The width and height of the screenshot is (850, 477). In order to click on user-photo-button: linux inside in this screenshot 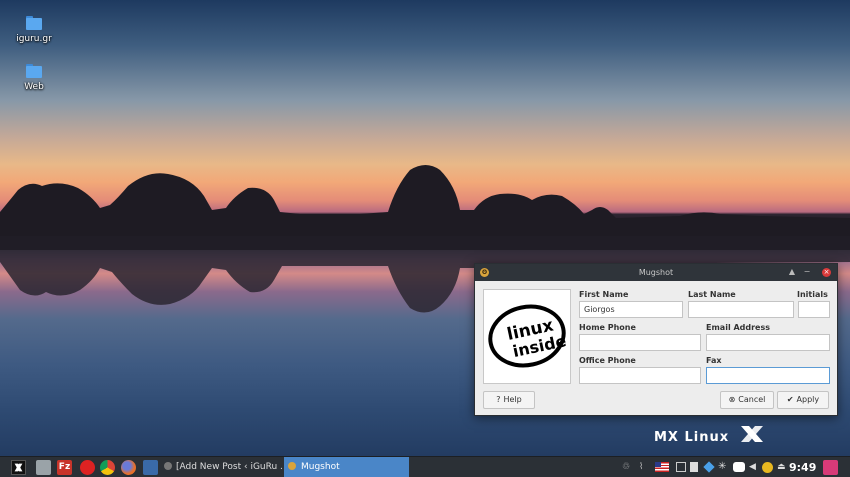, I will do `click(527, 336)`.